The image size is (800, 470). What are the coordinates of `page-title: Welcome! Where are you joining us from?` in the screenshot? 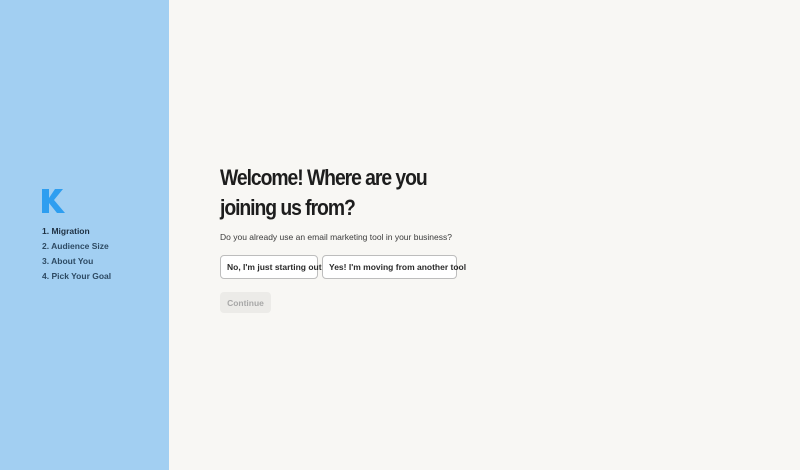 It's located at (324, 192).